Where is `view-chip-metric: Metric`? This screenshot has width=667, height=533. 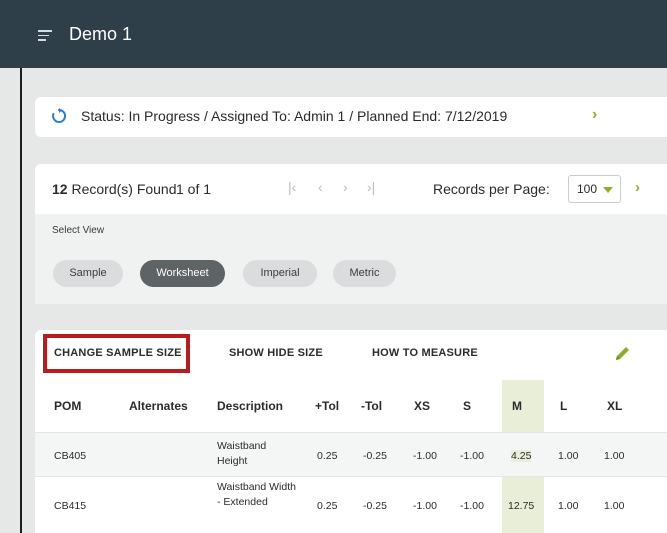 view-chip-metric: Metric is located at coordinates (364, 273).